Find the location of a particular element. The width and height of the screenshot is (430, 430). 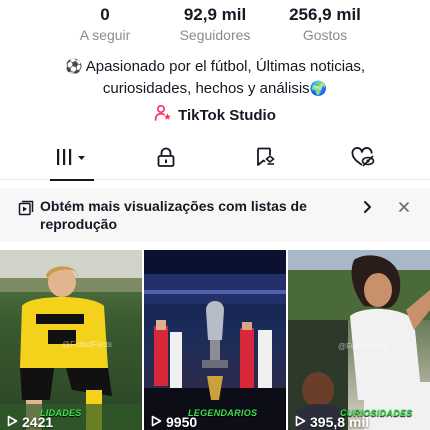

followers-label: Seguidores is located at coordinates (215, 35).